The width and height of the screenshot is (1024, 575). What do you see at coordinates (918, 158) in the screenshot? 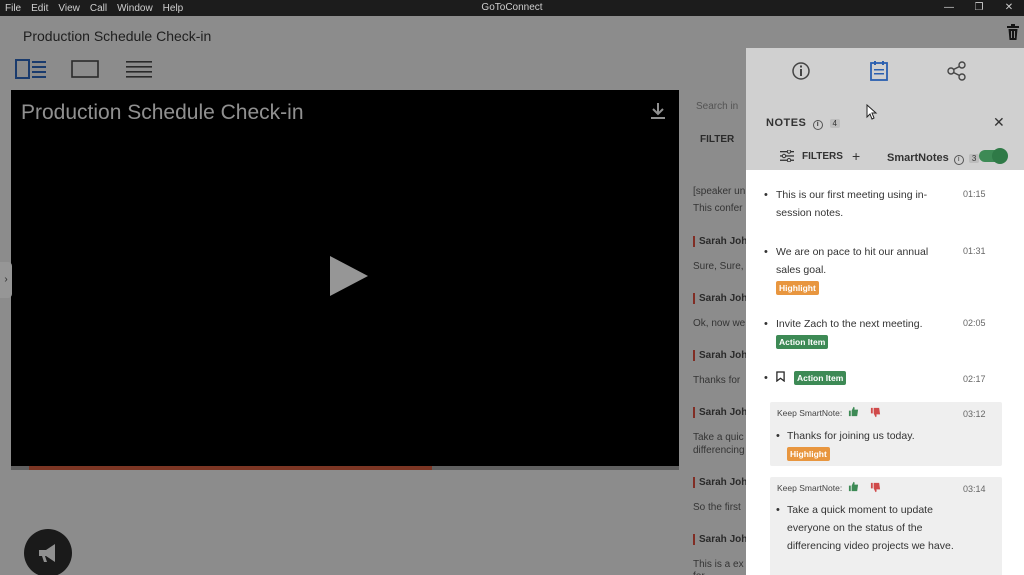
I see `smartnotes-label-text: SmartNotes` at bounding box center [918, 158].